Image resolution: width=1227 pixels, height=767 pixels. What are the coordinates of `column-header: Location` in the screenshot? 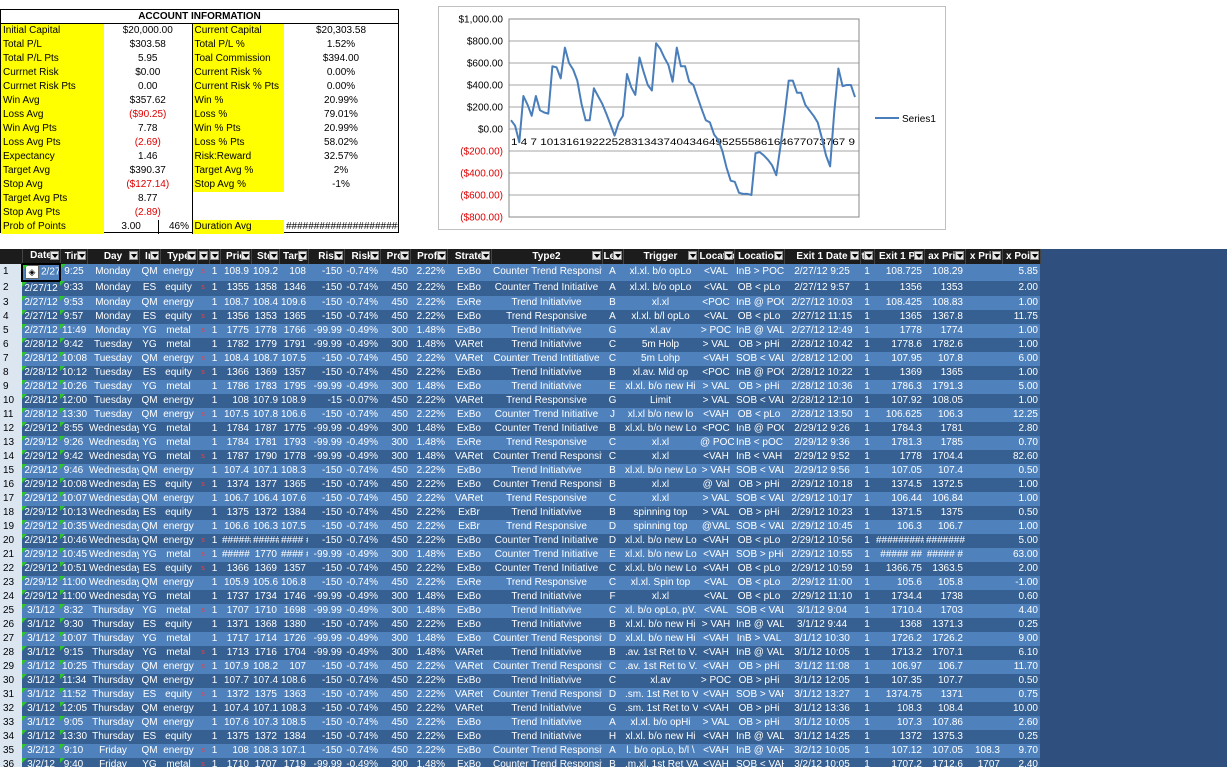 It's located at (759, 256).